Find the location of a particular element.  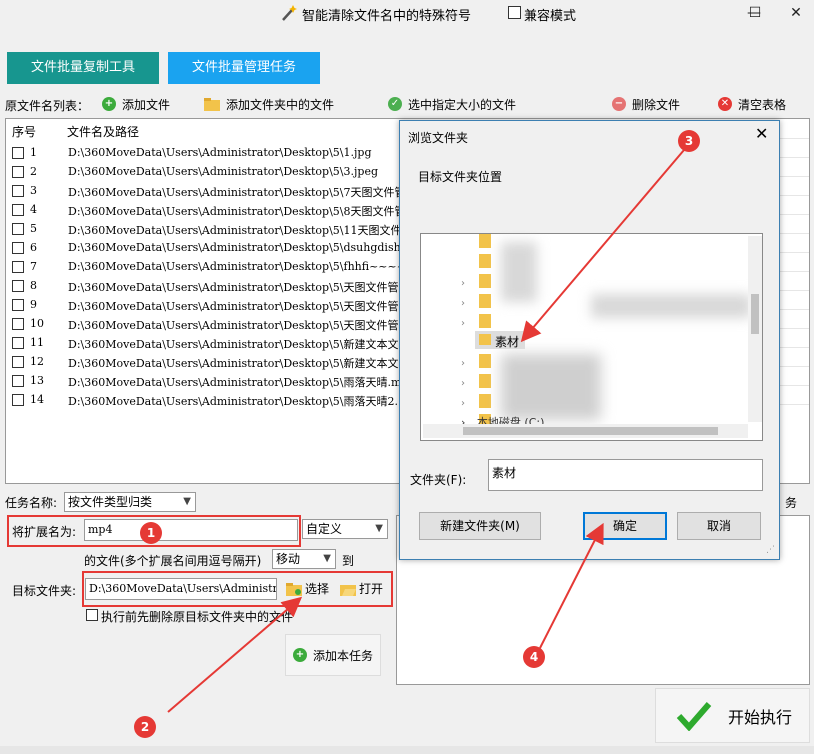

annotation-badge: 2 is located at coordinates (145, 727).